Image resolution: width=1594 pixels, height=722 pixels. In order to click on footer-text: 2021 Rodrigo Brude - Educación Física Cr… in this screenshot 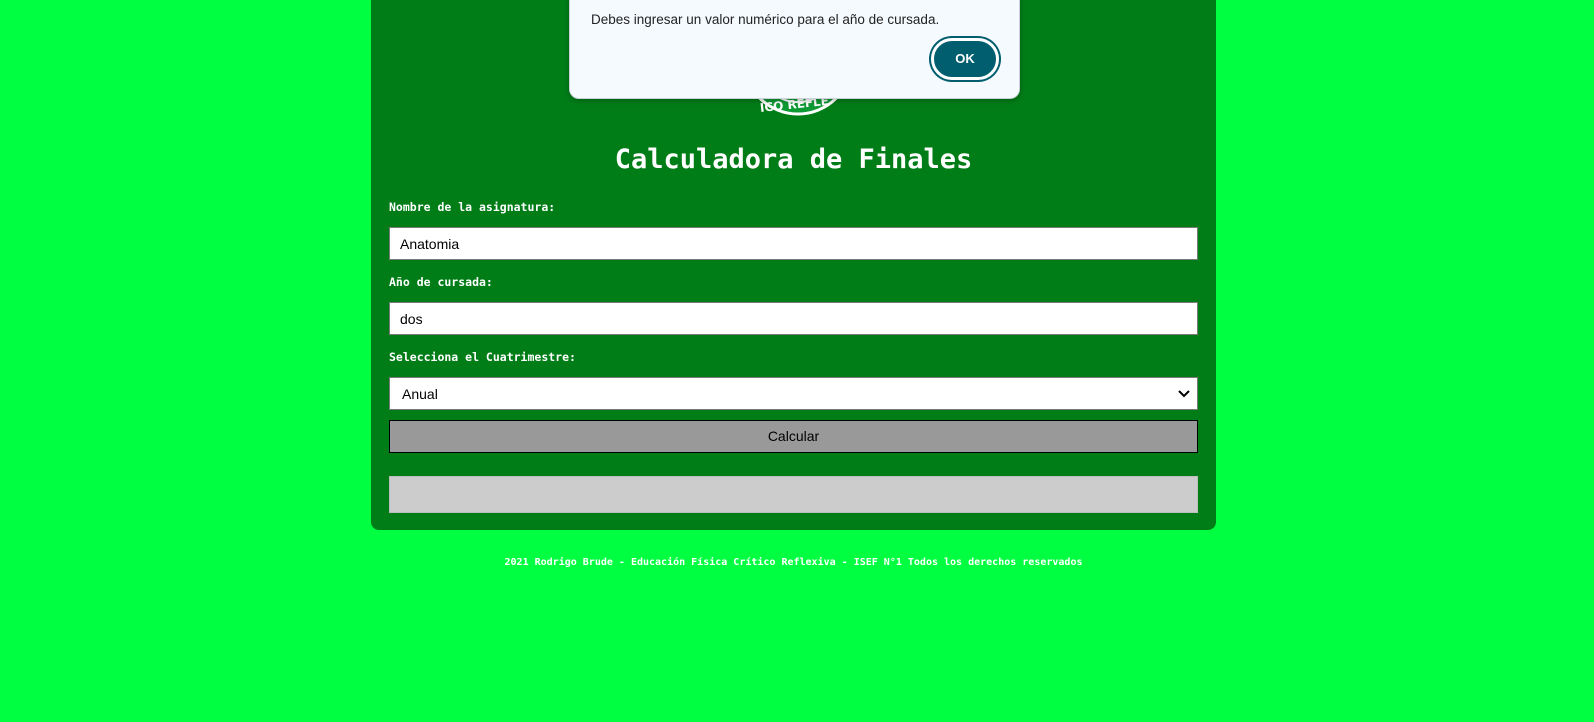, I will do `click(793, 562)`.